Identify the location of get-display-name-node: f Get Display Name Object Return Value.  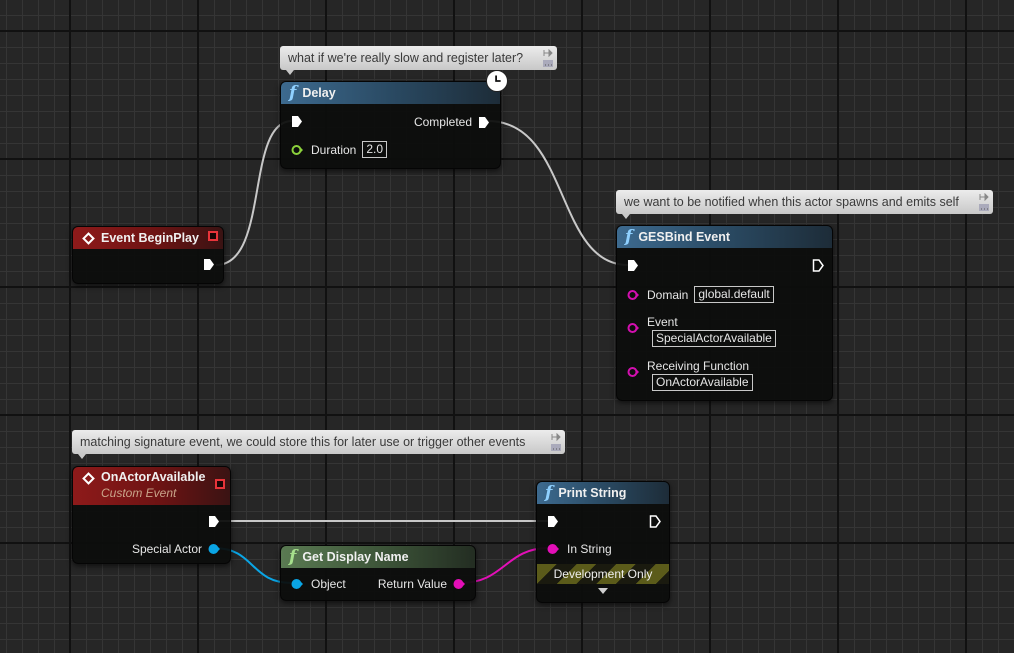
(378, 573).